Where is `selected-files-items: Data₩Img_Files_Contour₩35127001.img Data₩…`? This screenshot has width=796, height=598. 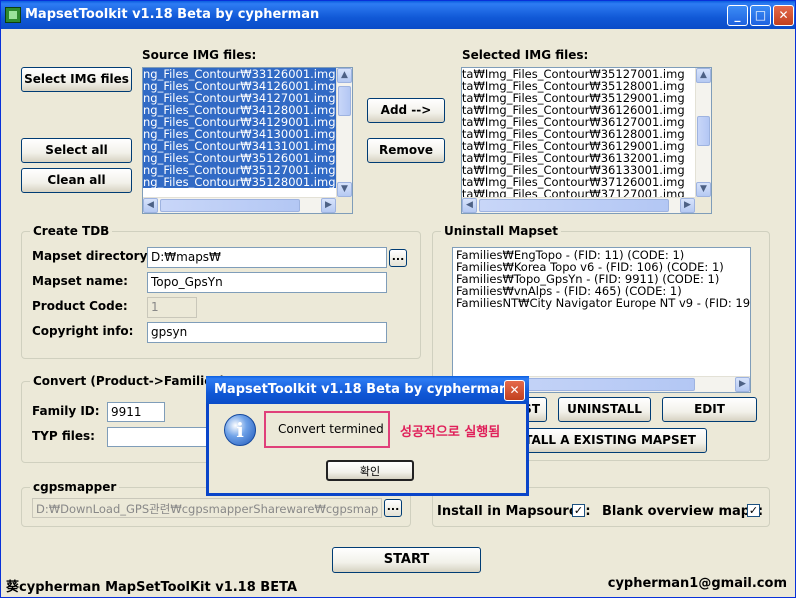 selected-files-items: Data₩Img_Files_Contour₩35127001.img Data₩… is located at coordinates (573, 134).